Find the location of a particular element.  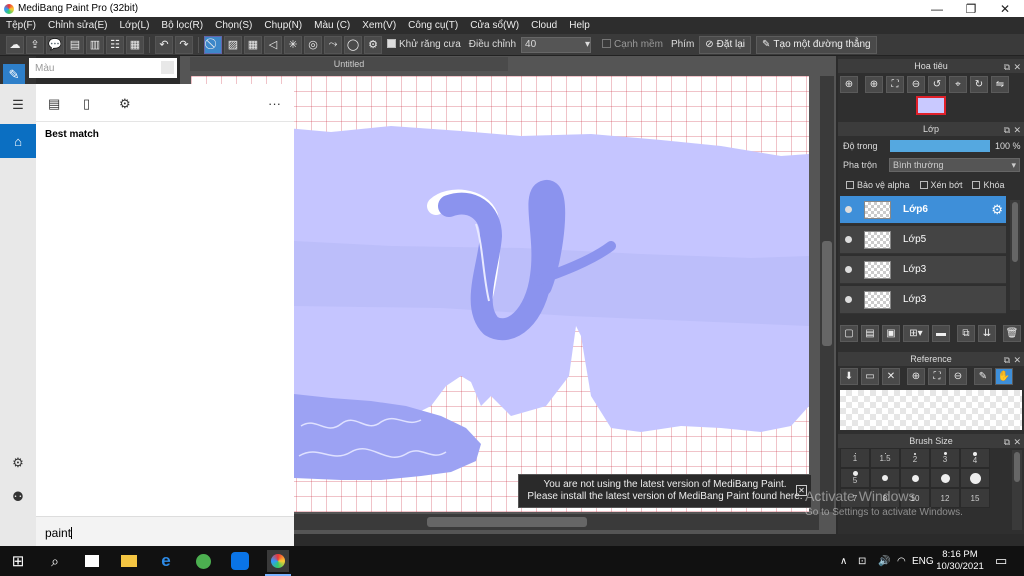

file-explorer-icon is located at coordinates (129, 561).